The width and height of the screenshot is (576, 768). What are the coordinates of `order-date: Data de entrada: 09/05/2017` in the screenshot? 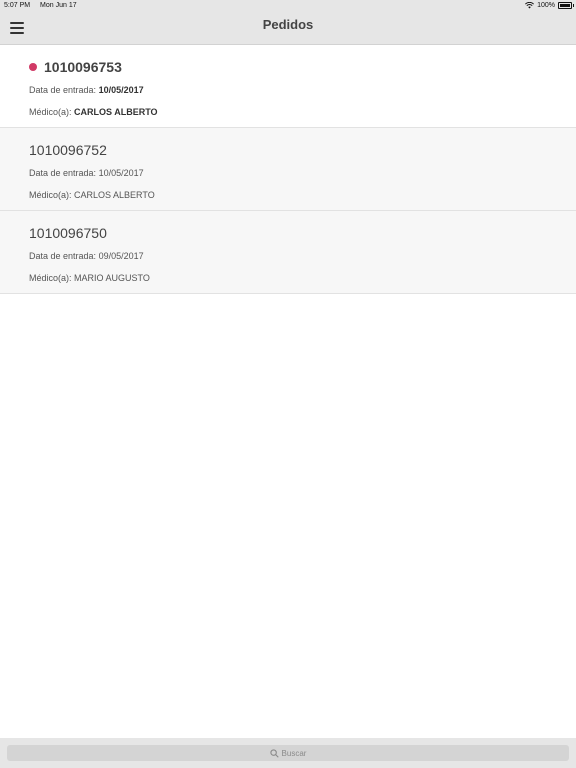 It's located at (86, 256).